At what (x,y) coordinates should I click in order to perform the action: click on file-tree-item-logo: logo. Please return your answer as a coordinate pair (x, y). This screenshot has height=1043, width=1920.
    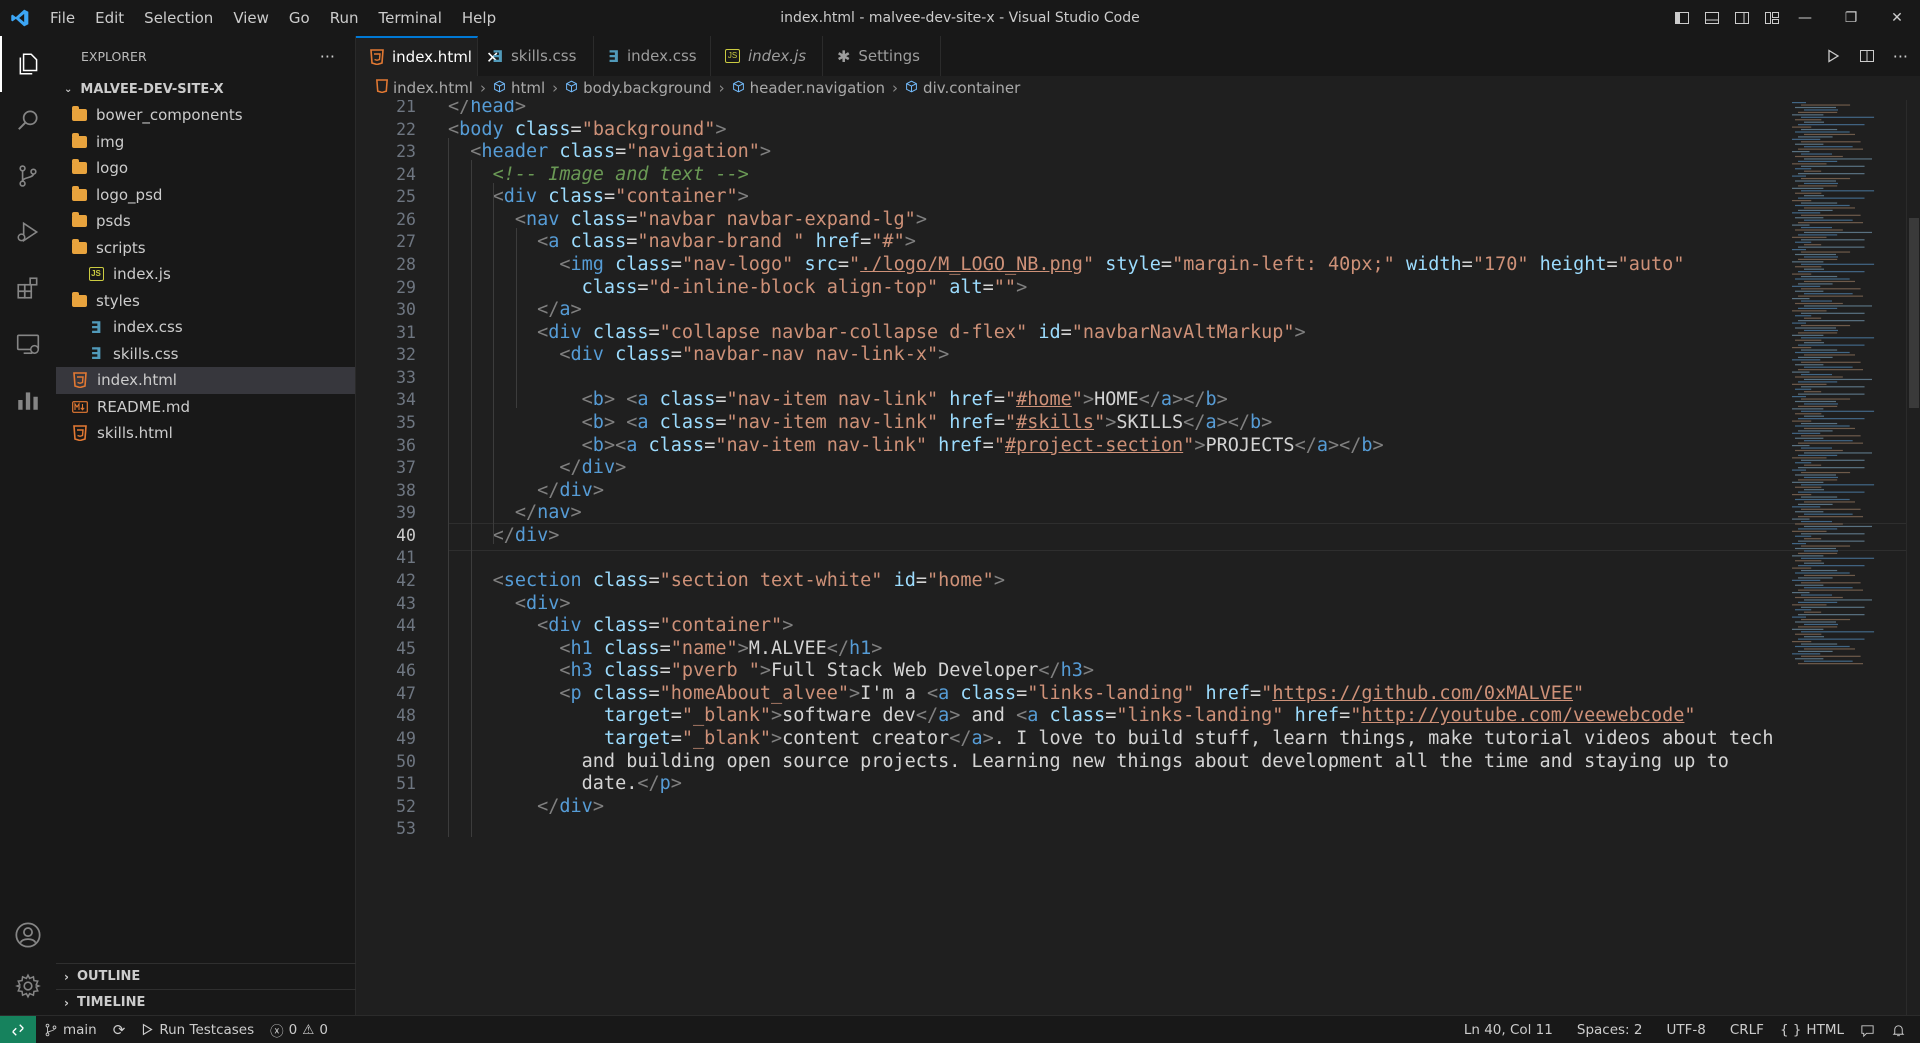
    Looking at the image, I should click on (205, 168).